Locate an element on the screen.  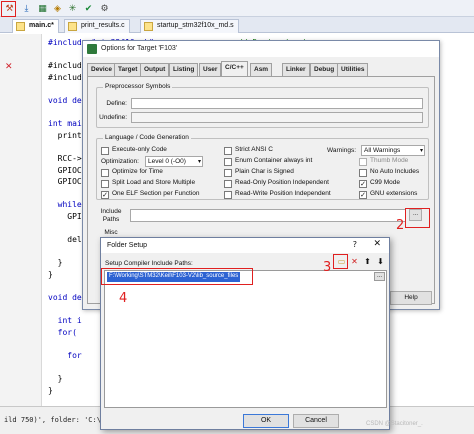
check-icon: ✔ is located at coordinates (88, 8).